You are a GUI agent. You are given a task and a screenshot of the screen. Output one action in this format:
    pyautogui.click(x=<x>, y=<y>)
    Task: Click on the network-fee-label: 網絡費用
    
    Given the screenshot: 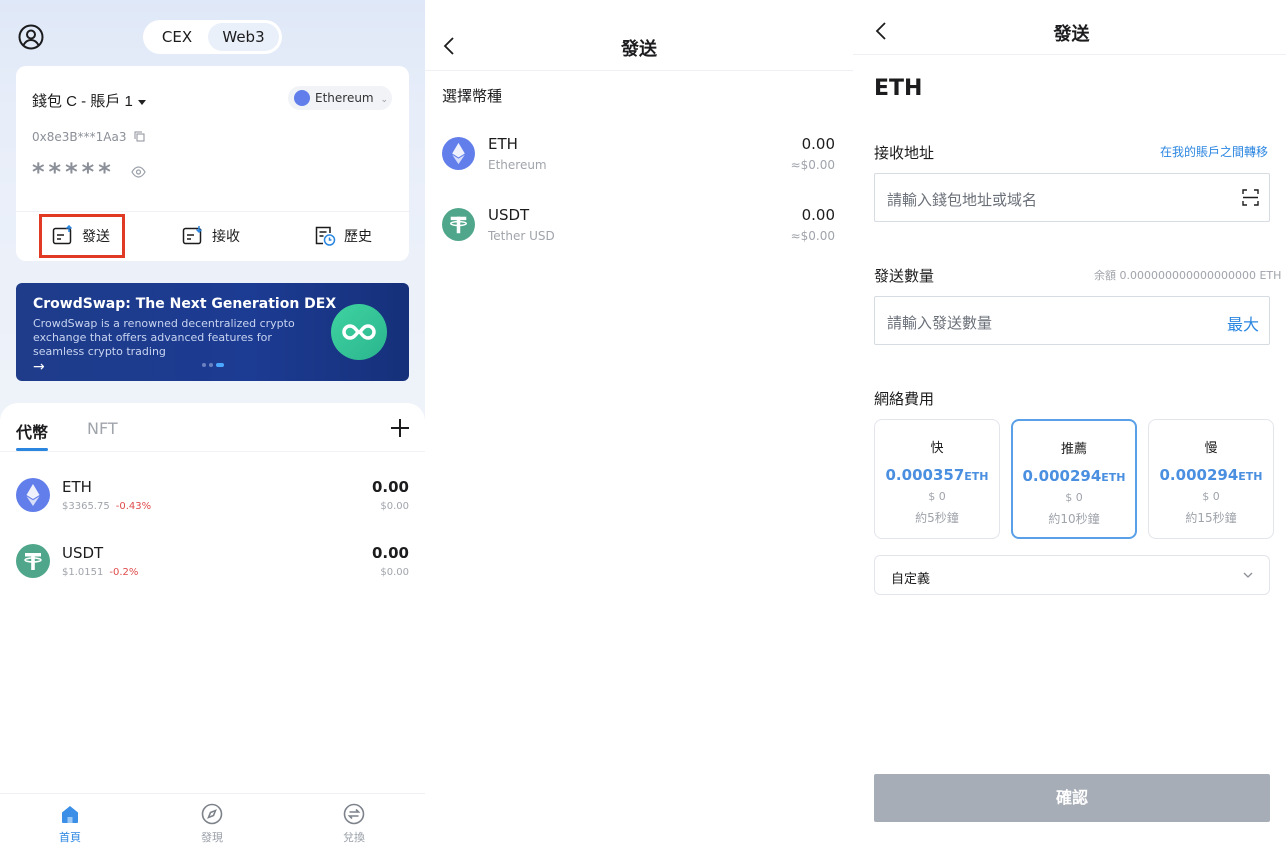 What is the action you would take?
    pyautogui.click(x=904, y=399)
    